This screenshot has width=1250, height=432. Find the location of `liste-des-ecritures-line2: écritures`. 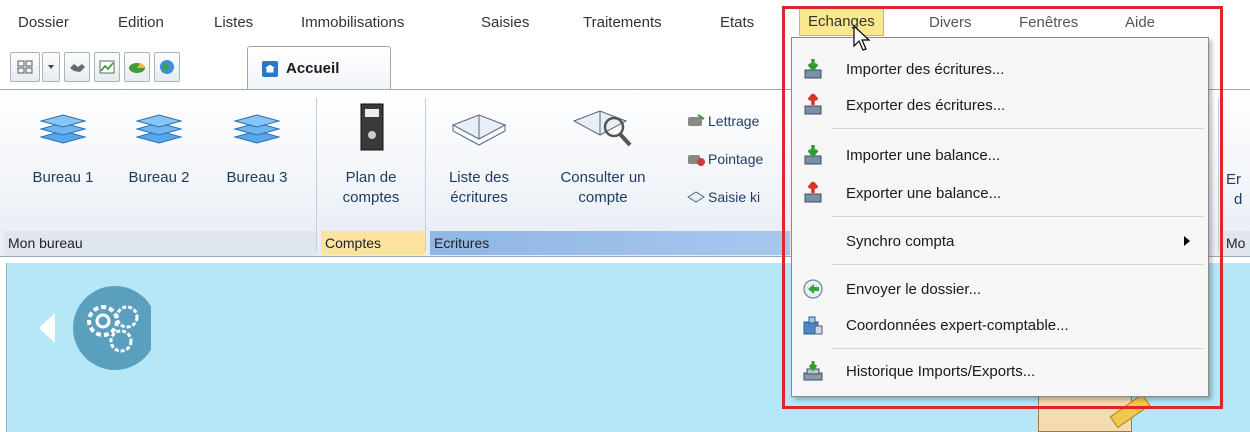

liste-des-ecritures-line2: écritures is located at coordinates (479, 197).